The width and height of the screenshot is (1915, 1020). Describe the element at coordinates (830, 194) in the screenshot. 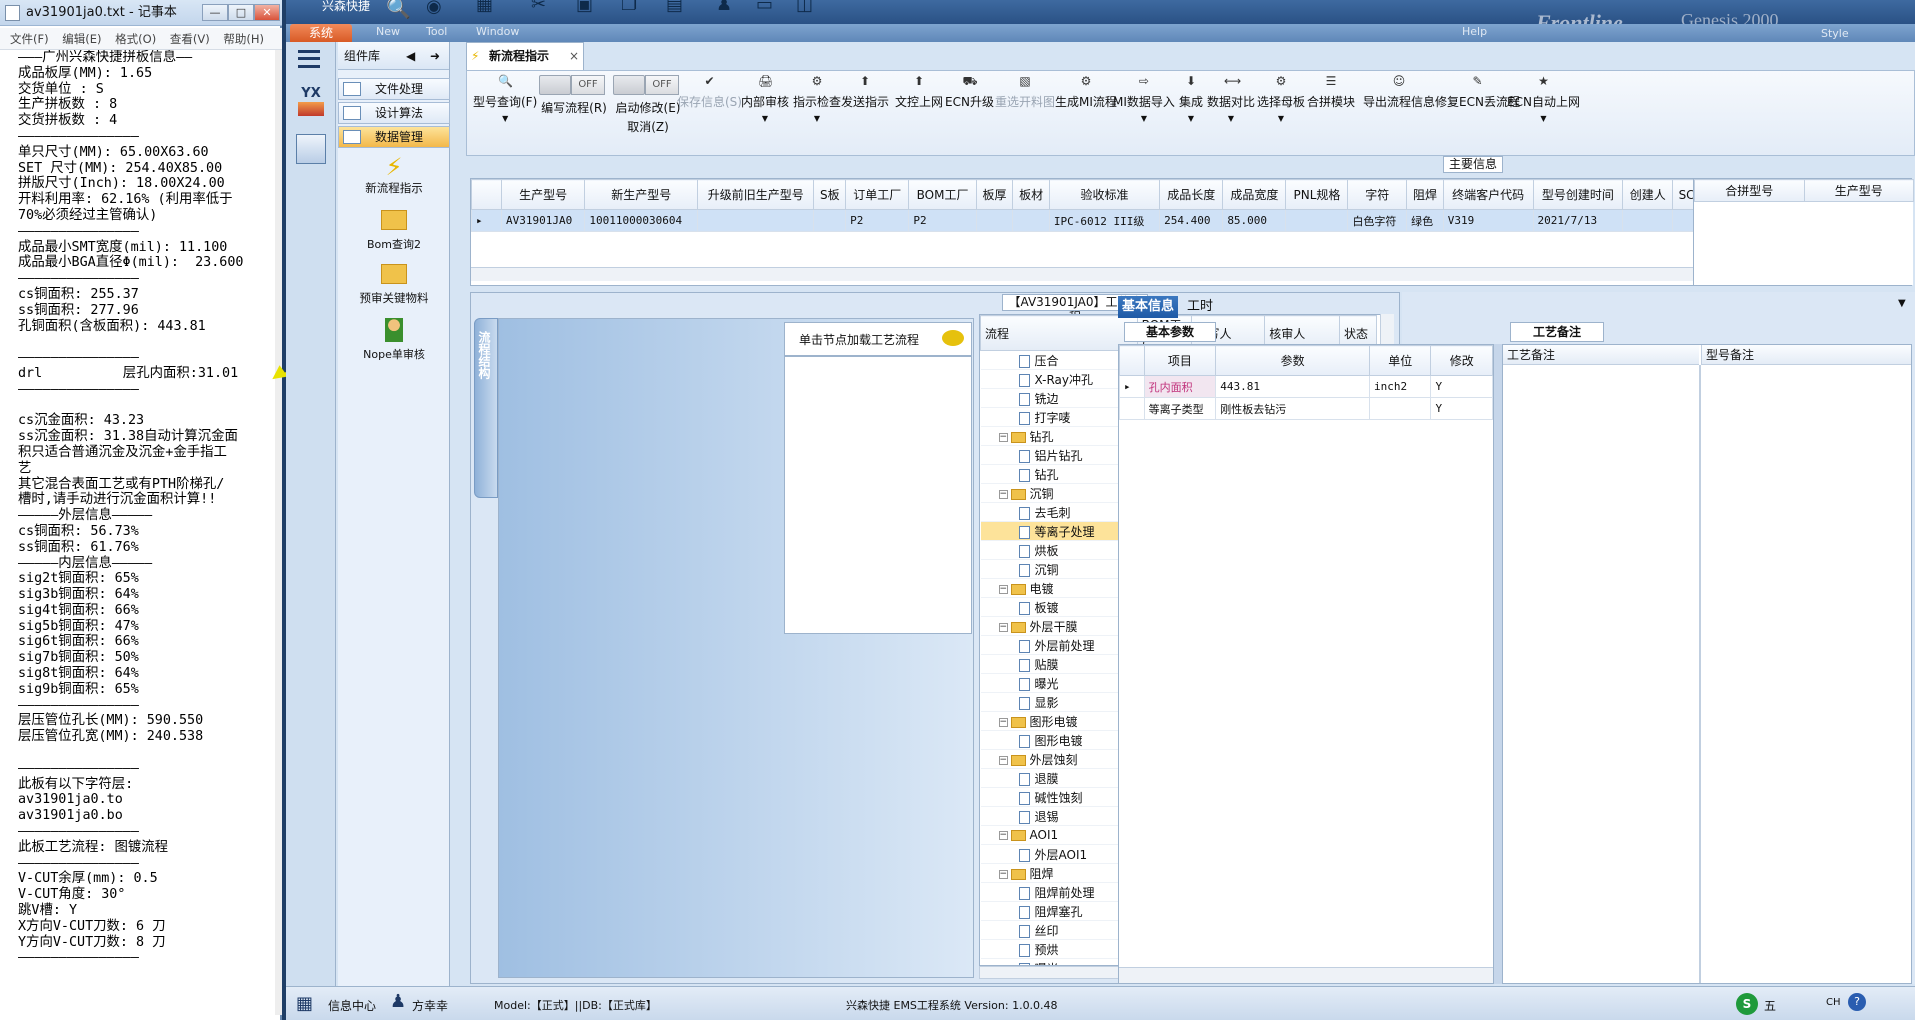

I see `main-col-3: S板` at that location.